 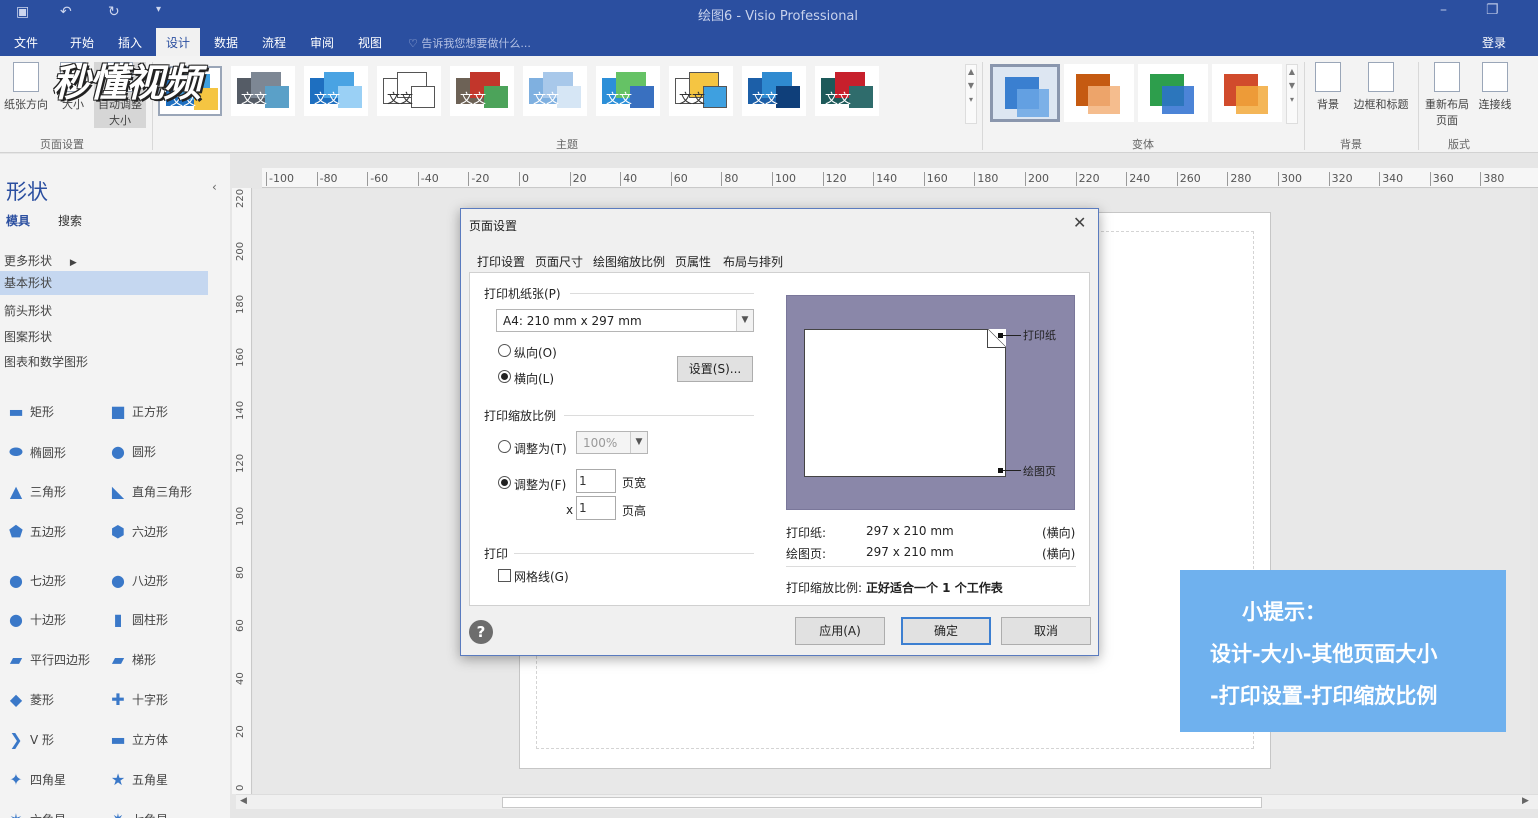 I want to click on scrollbar-thumb, so click(x=882, y=802).